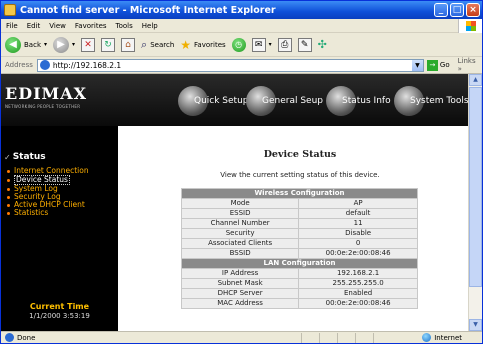  I want to click on forward-button: ▶ ▾, so click(64, 44).